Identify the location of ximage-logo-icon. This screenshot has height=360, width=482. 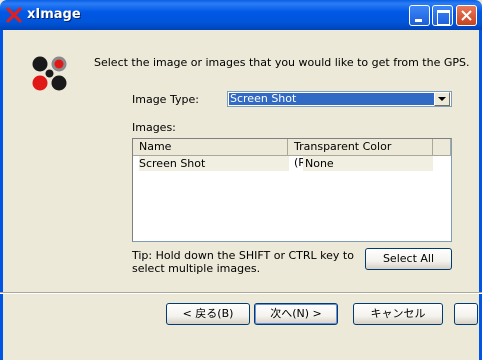
(14, 15).